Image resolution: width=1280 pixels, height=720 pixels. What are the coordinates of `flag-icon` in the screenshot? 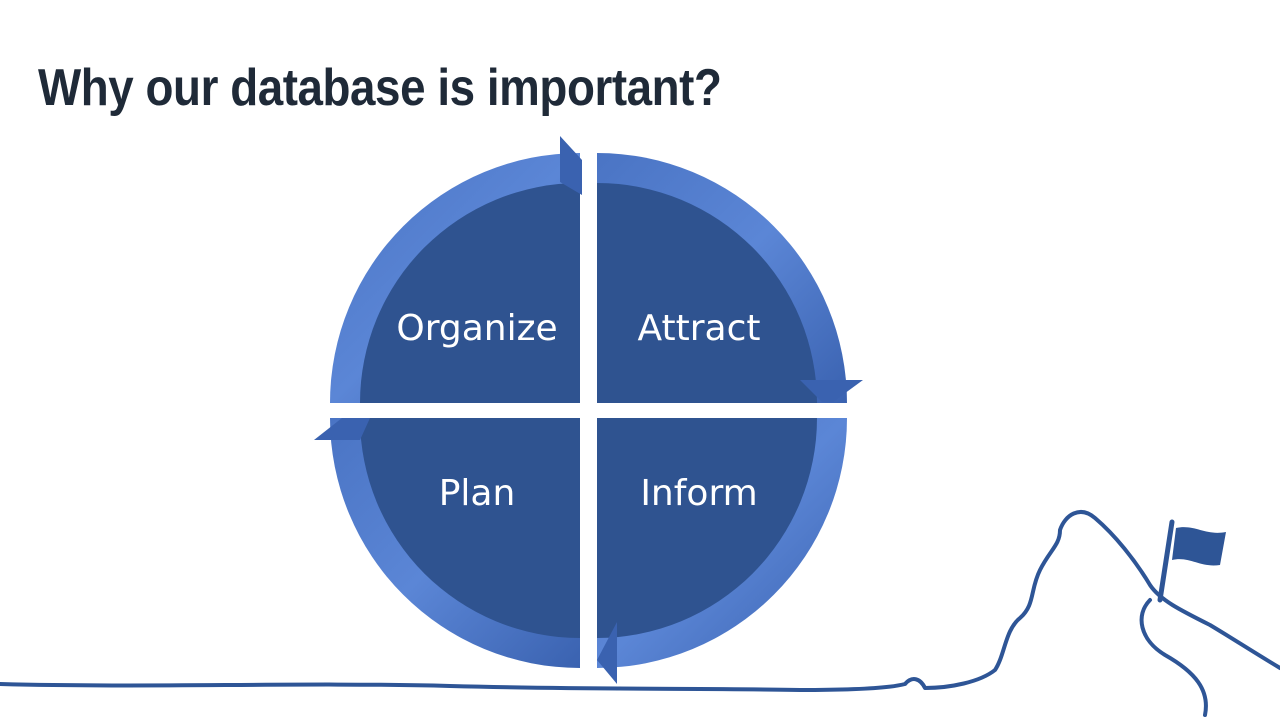 It's located at (1191, 561).